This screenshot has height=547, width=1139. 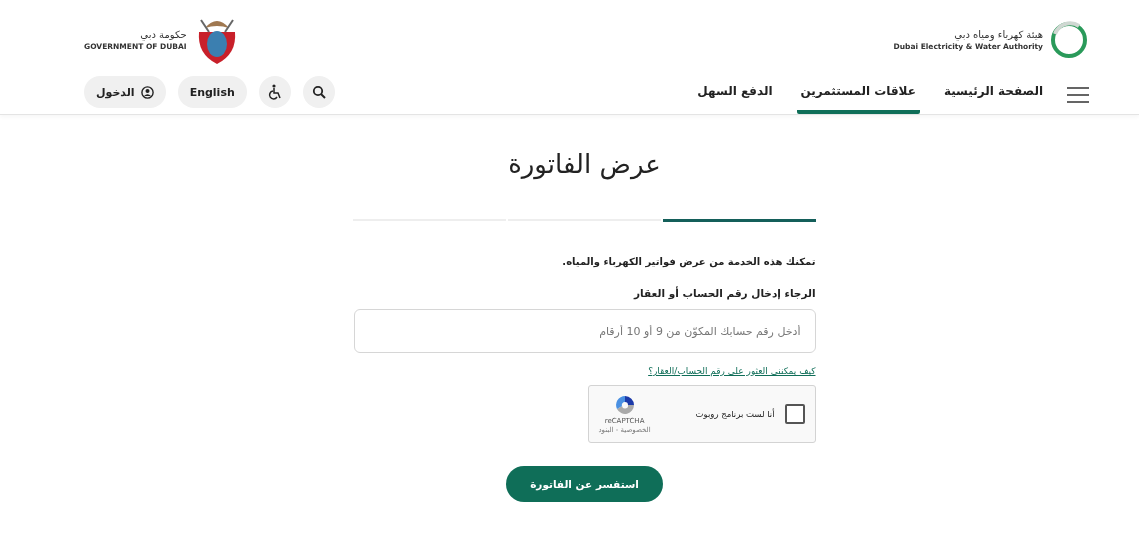 What do you see at coordinates (998, 34) in the screenshot?
I see `authority-name-arabic: هيئة كهرباء ومياه دبي` at bounding box center [998, 34].